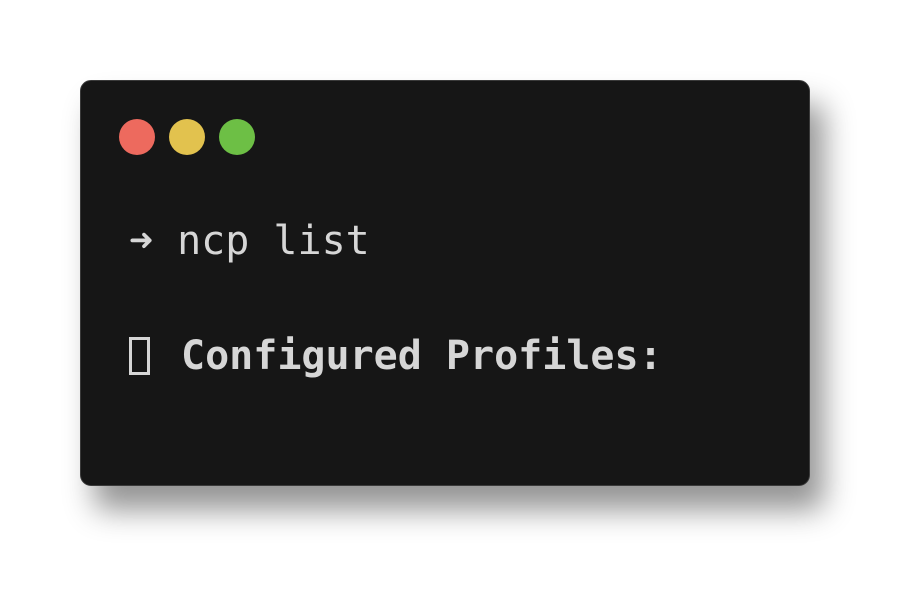  What do you see at coordinates (237, 137) in the screenshot?
I see `maximize-button` at bounding box center [237, 137].